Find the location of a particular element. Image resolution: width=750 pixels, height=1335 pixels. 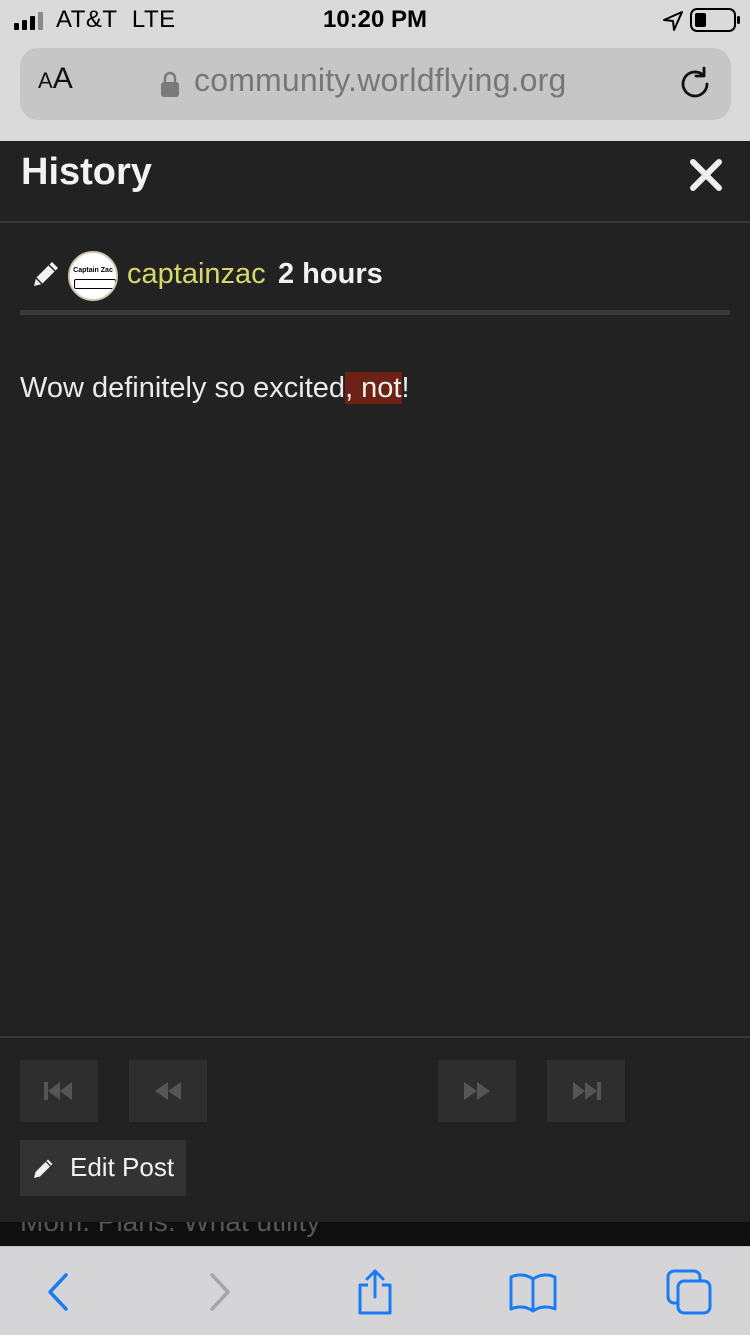

status-bar: AT&T LTE 10:20 PM is located at coordinates (375, 20).